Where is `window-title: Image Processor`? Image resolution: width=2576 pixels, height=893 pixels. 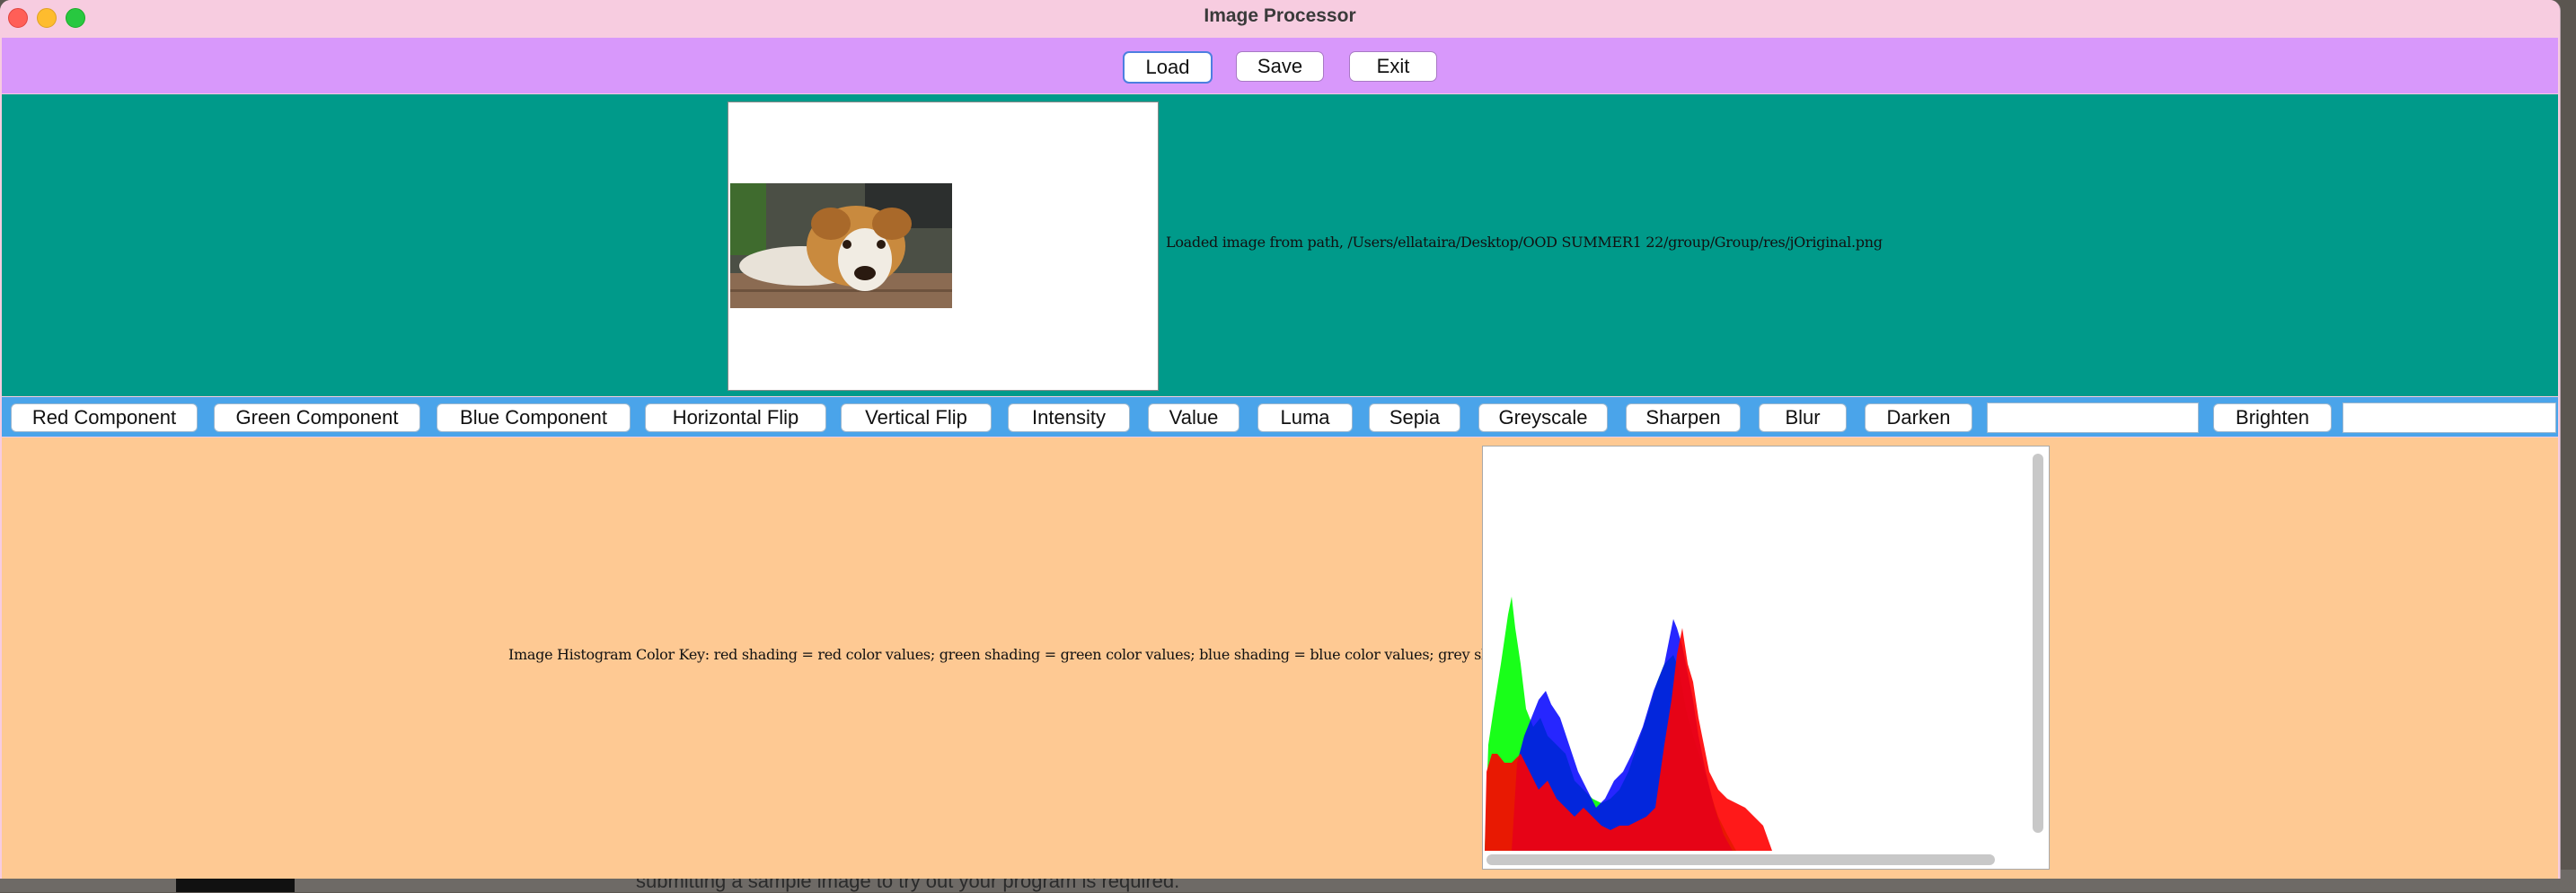 window-title: Image Processor is located at coordinates (1280, 15).